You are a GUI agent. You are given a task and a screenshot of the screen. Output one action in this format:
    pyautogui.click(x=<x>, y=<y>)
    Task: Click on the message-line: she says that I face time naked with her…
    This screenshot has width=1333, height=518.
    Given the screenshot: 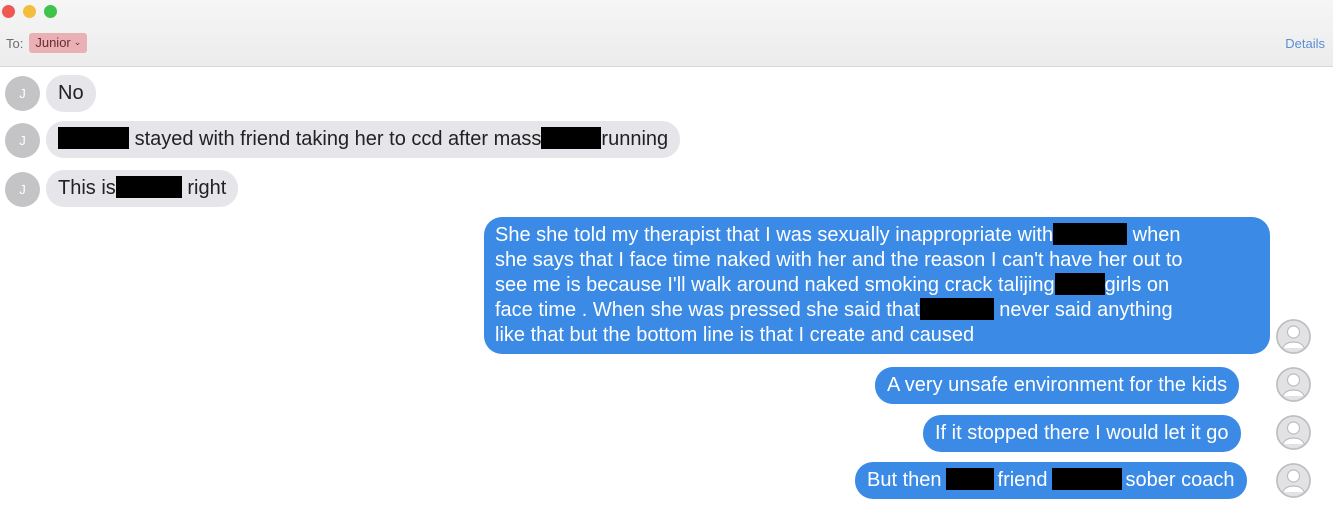 What is the action you would take?
    pyautogui.click(x=877, y=260)
    